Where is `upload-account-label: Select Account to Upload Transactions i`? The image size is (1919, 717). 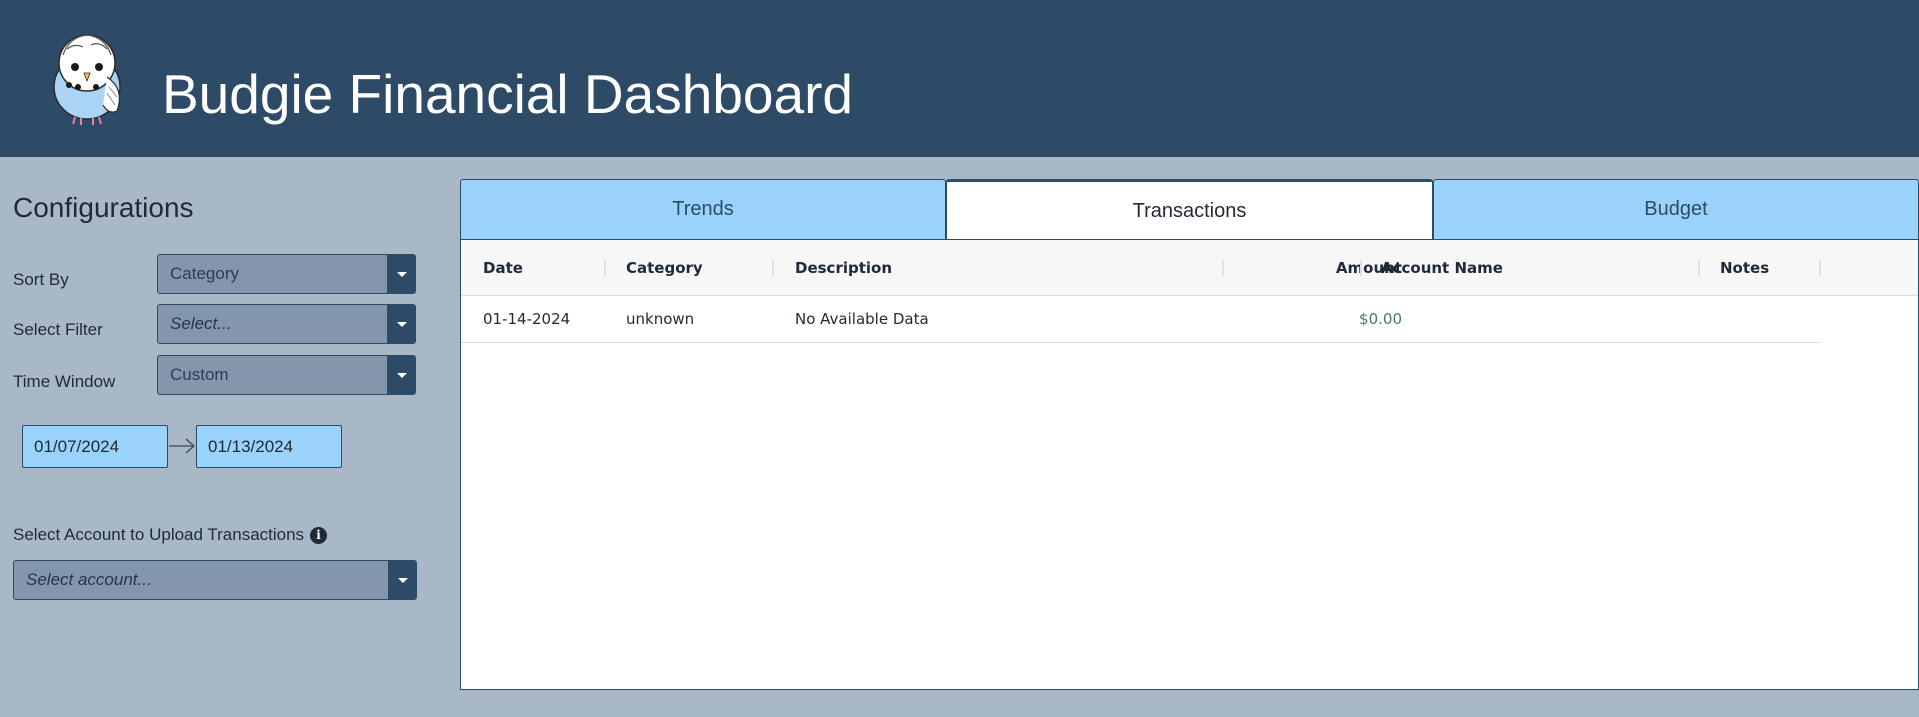
upload-account-label: Select Account to Upload Transactions i is located at coordinates (170, 535).